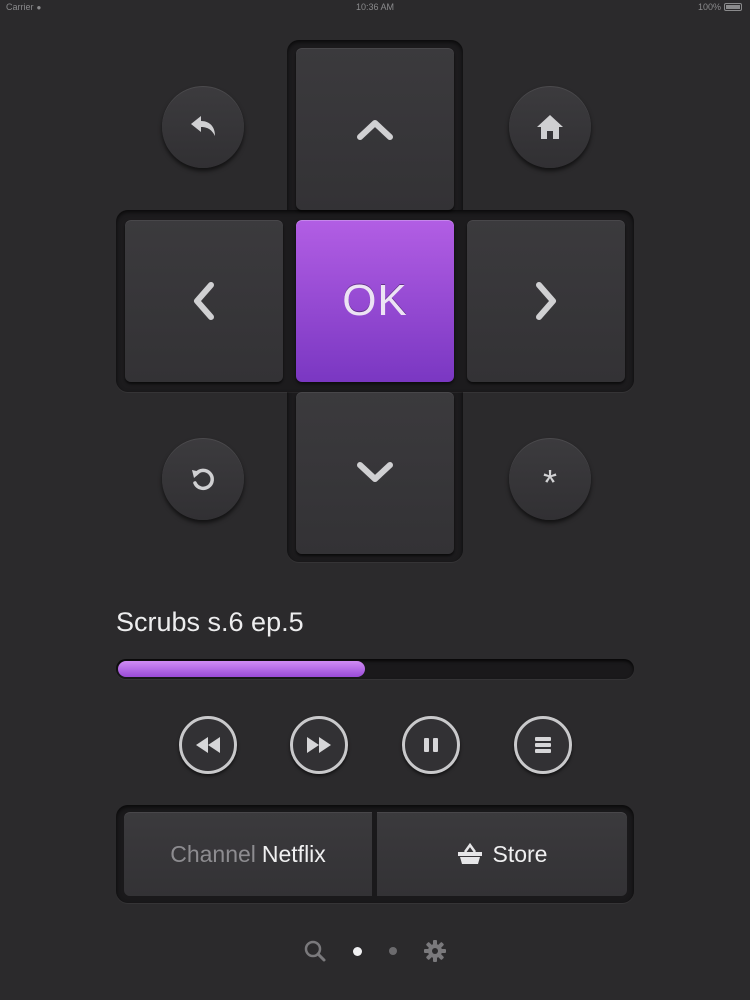  I want to click on home-button, so click(550, 127).